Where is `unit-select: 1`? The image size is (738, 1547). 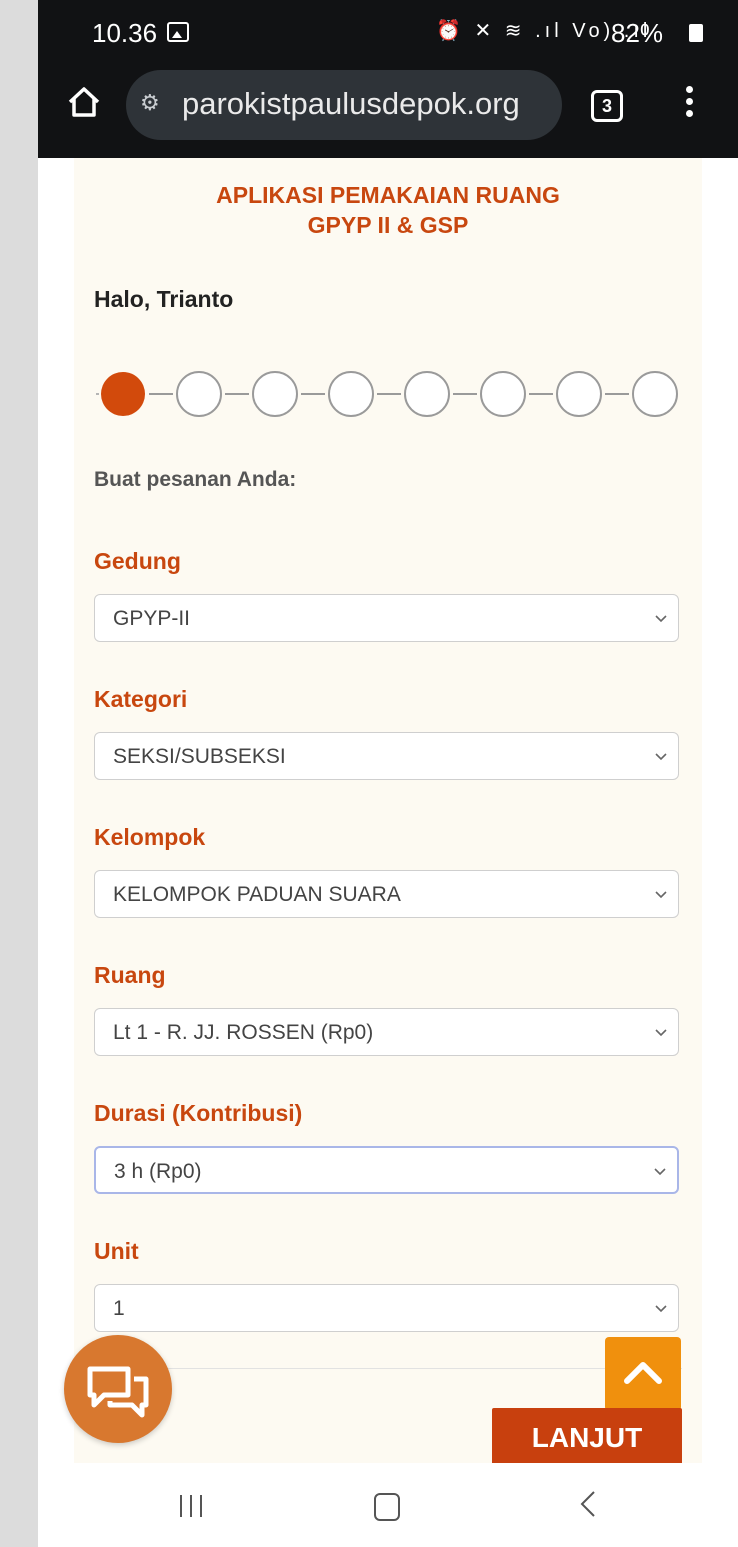
unit-select: 1 is located at coordinates (386, 1308).